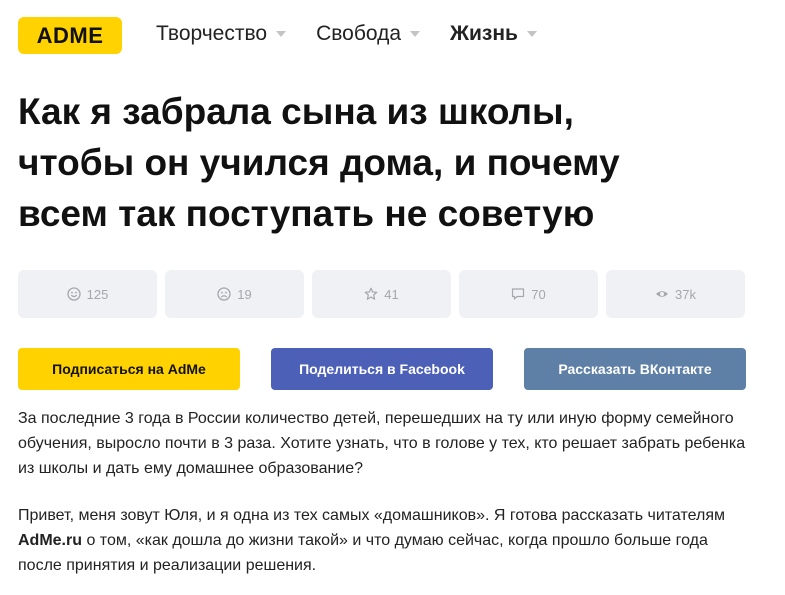 This screenshot has height=595, width=785. I want to click on paragraph-line: после принятия и реализации решения., so click(167, 565).